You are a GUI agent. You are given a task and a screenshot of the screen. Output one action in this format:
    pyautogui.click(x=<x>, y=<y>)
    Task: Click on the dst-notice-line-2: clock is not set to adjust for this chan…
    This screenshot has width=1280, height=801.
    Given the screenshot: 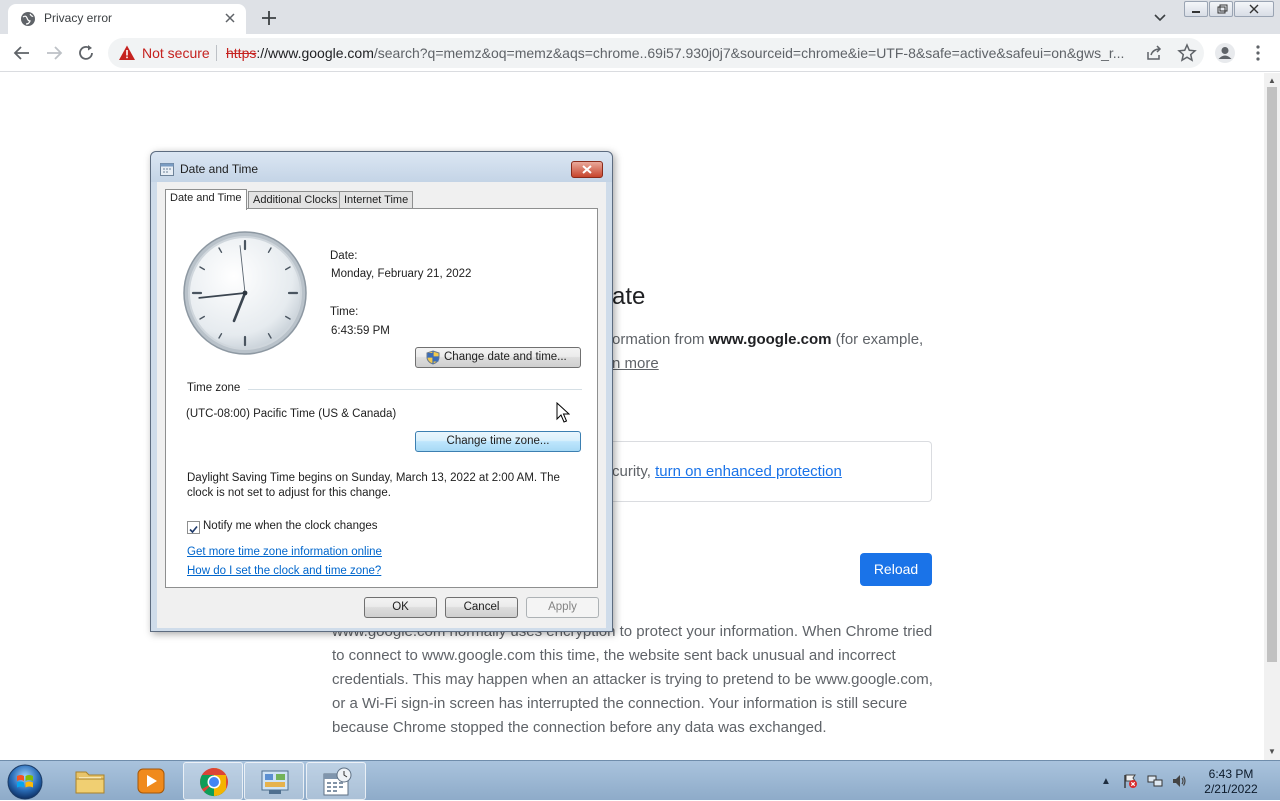 What is the action you would take?
    pyautogui.click(x=289, y=493)
    